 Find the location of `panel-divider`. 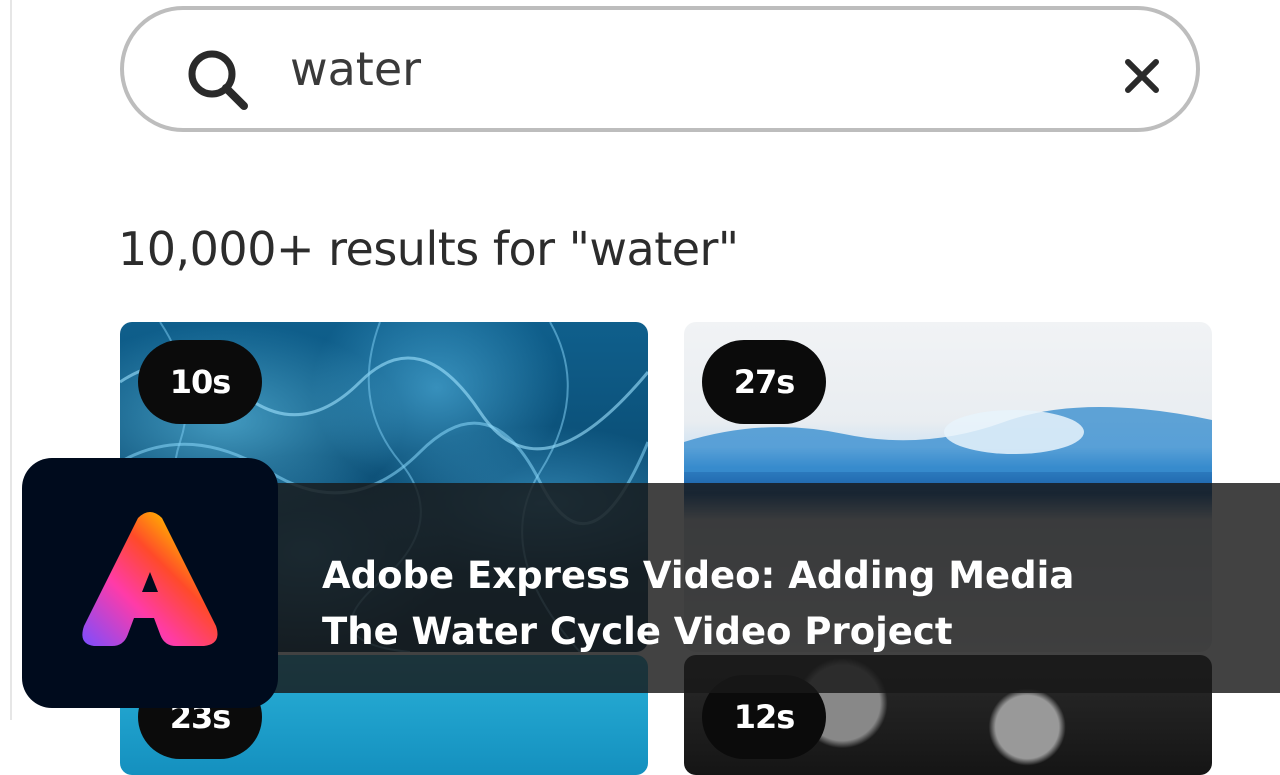

panel-divider is located at coordinates (11, 360).